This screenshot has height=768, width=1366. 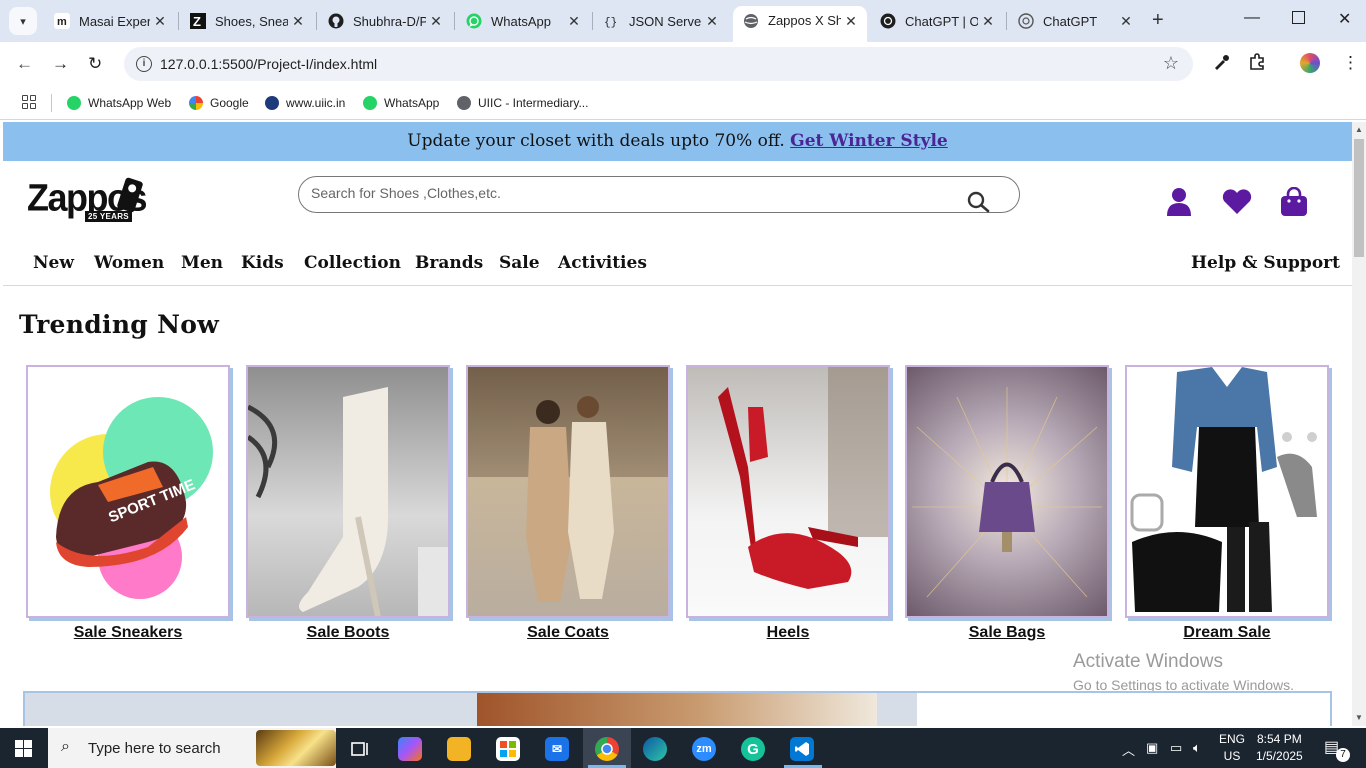 What do you see at coordinates (1279, 748) in the screenshot?
I see `taskbar-clock: 8:54 PM 1/5/2025` at bounding box center [1279, 748].